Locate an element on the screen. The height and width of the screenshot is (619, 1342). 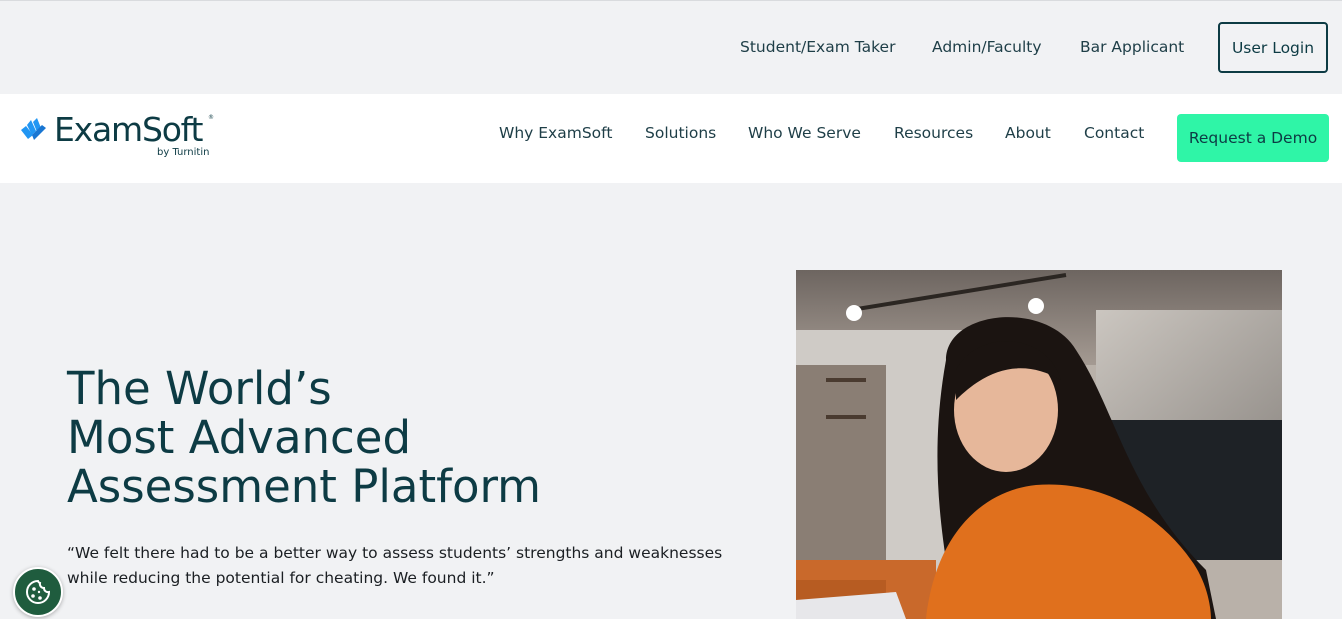
nav-resources: Resources is located at coordinates (933, 133).